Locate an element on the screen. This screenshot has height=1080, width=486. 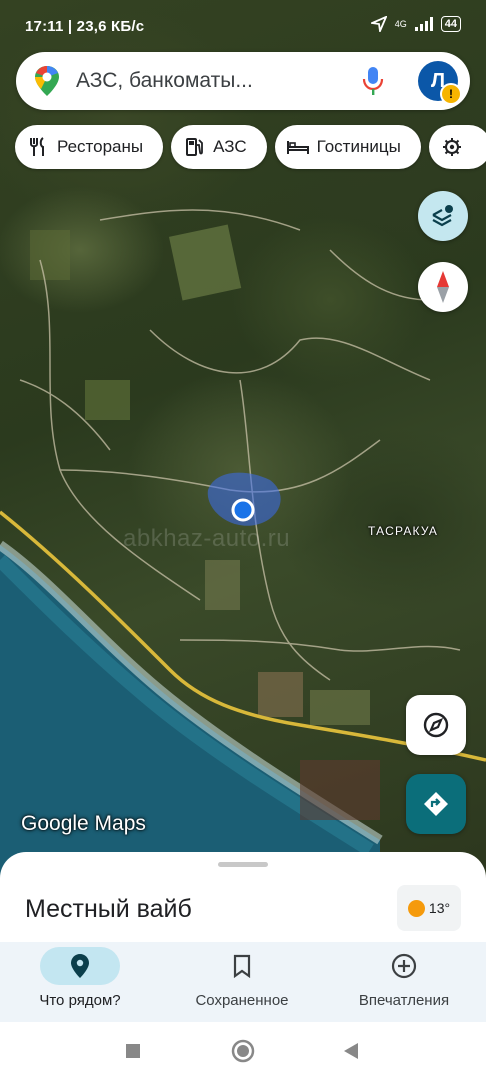
navigation-compass-icon is located at coordinates (436, 725).